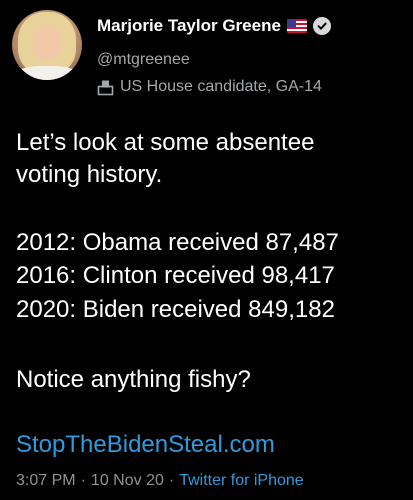 Image resolution: width=413 pixels, height=500 pixels. Describe the element at coordinates (143, 60) in the screenshot. I see `author-handle: @mtgreenee` at that location.